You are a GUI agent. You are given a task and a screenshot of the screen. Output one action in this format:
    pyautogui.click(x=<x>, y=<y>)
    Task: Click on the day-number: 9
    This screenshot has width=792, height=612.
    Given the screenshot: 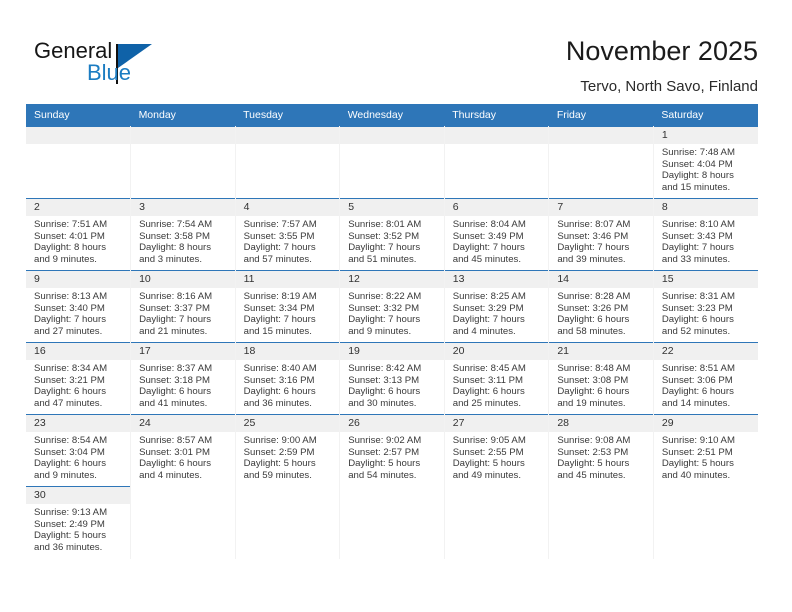 What is the action you would take?
    pyautogui.click(x=78, y=279)
    